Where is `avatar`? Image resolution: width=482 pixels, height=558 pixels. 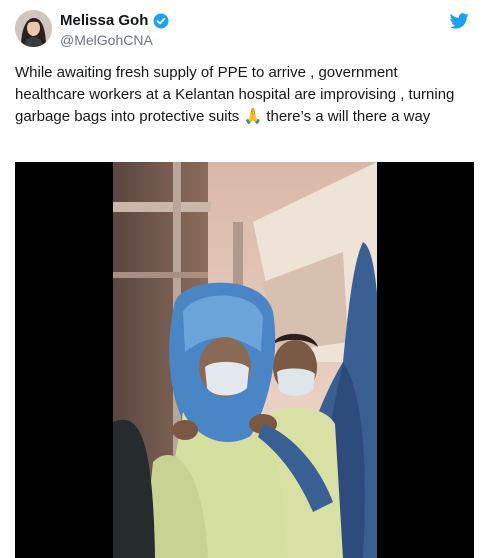
avatar is located at coordinates (33, 28).